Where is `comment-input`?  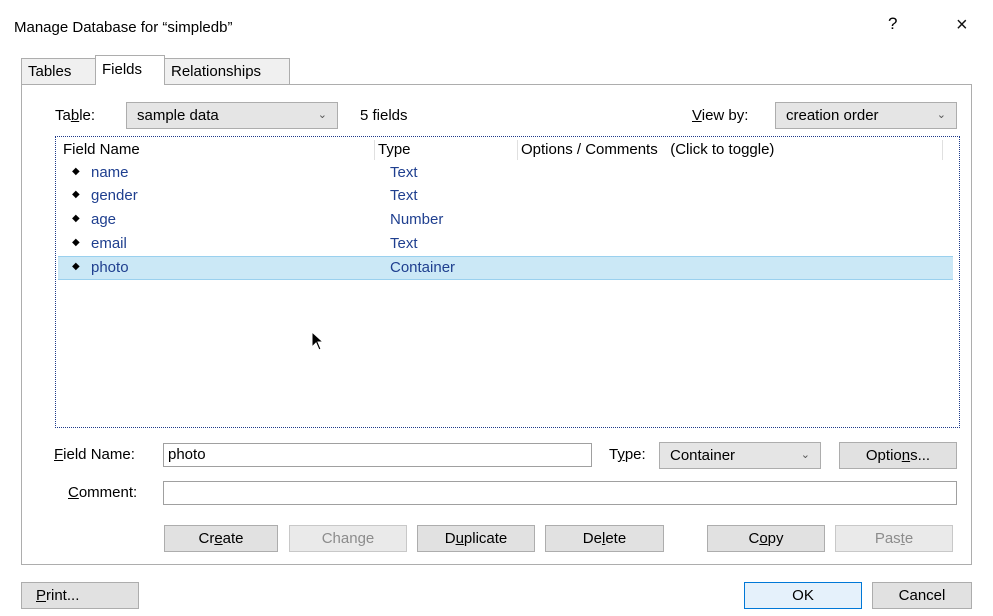
comment-input is located at coordinates (560, 493).